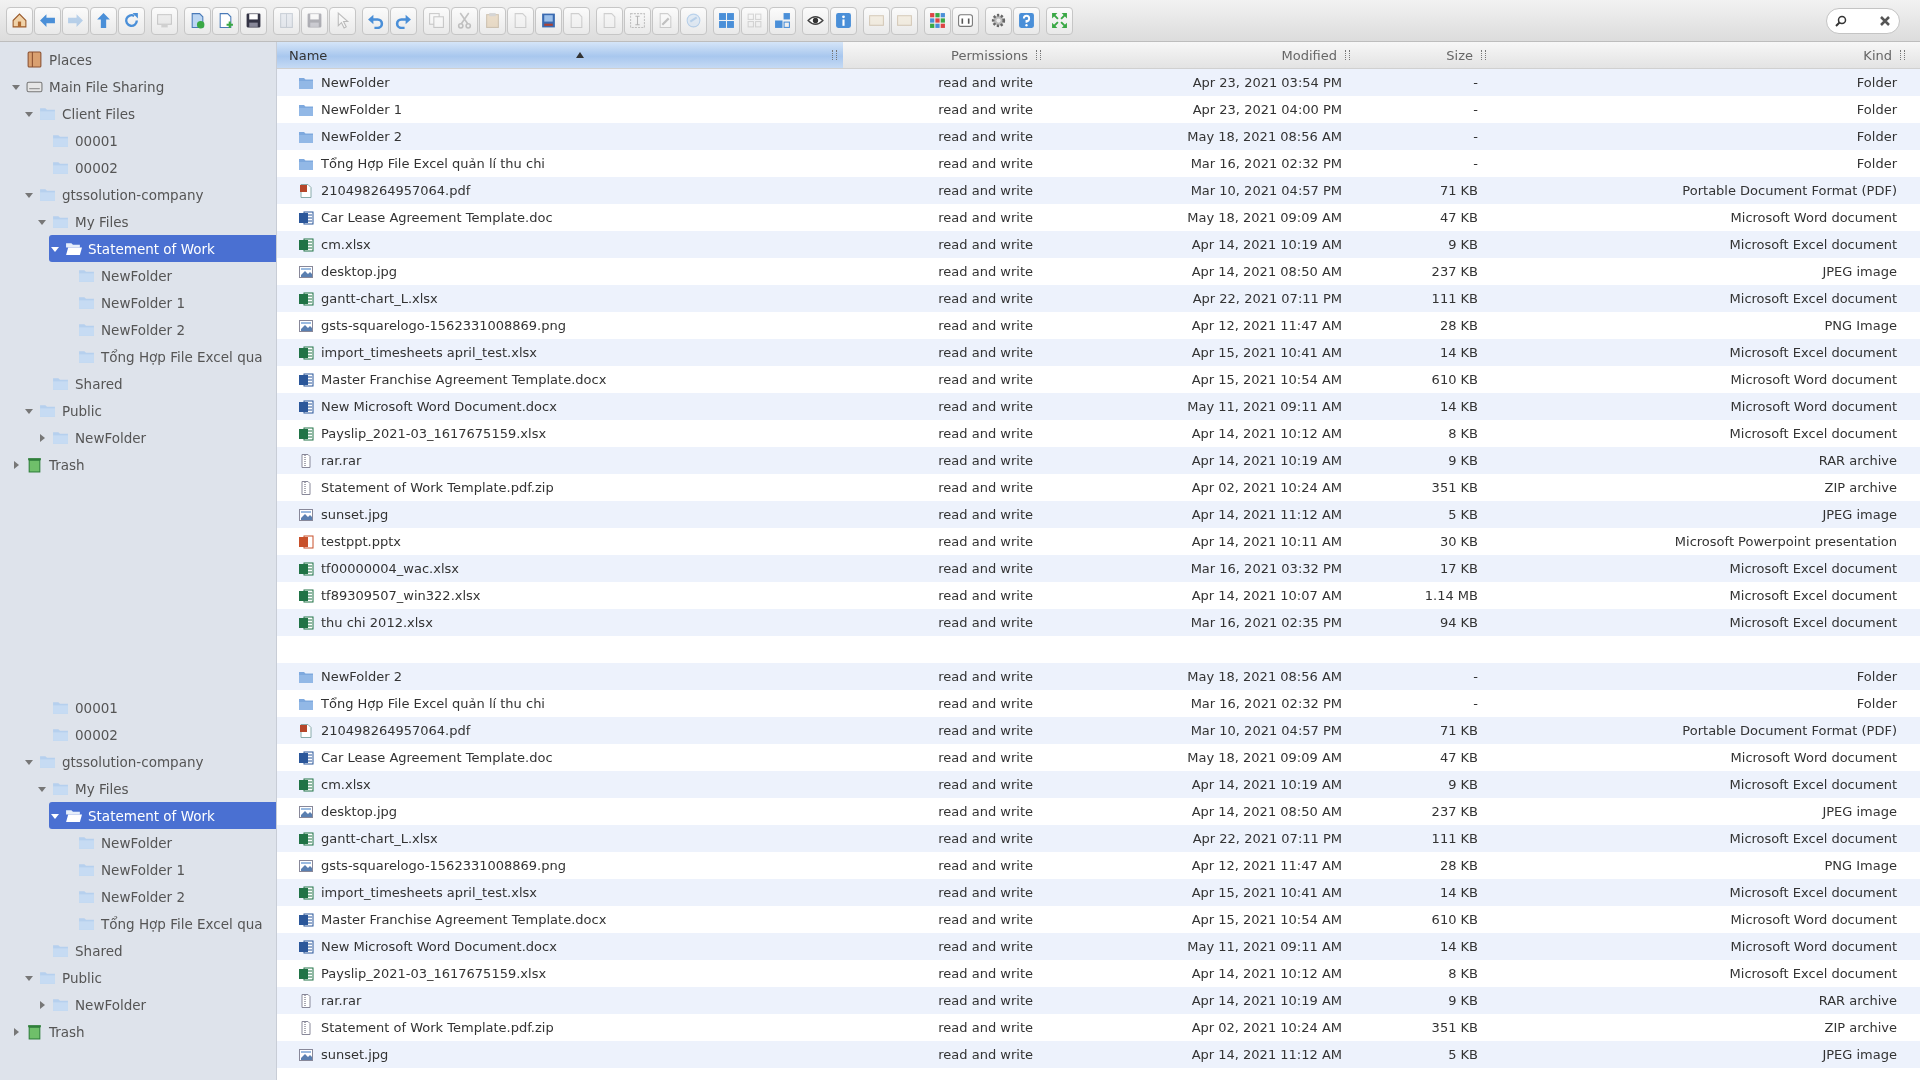 The height and width of the screenshot is (1080, 1920). I want to click on file-row: tf00000004_wac.xlsx read and write Mar 16, 2021 03:32 PM 17 KB Microsoft Excel document, so click(1098, 568).